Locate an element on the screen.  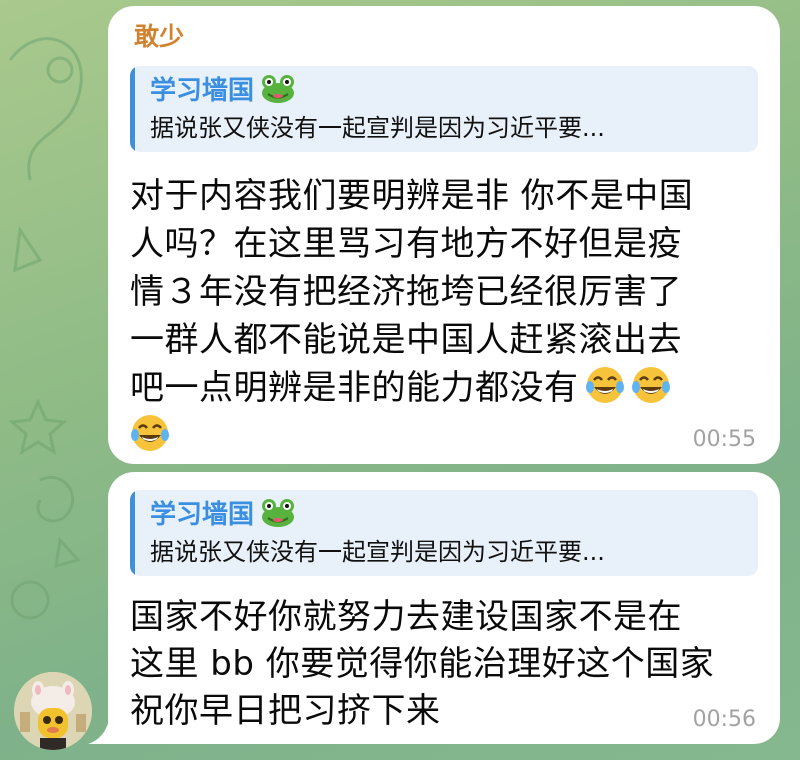
sender-avatar is located at coordinates (53, 711).